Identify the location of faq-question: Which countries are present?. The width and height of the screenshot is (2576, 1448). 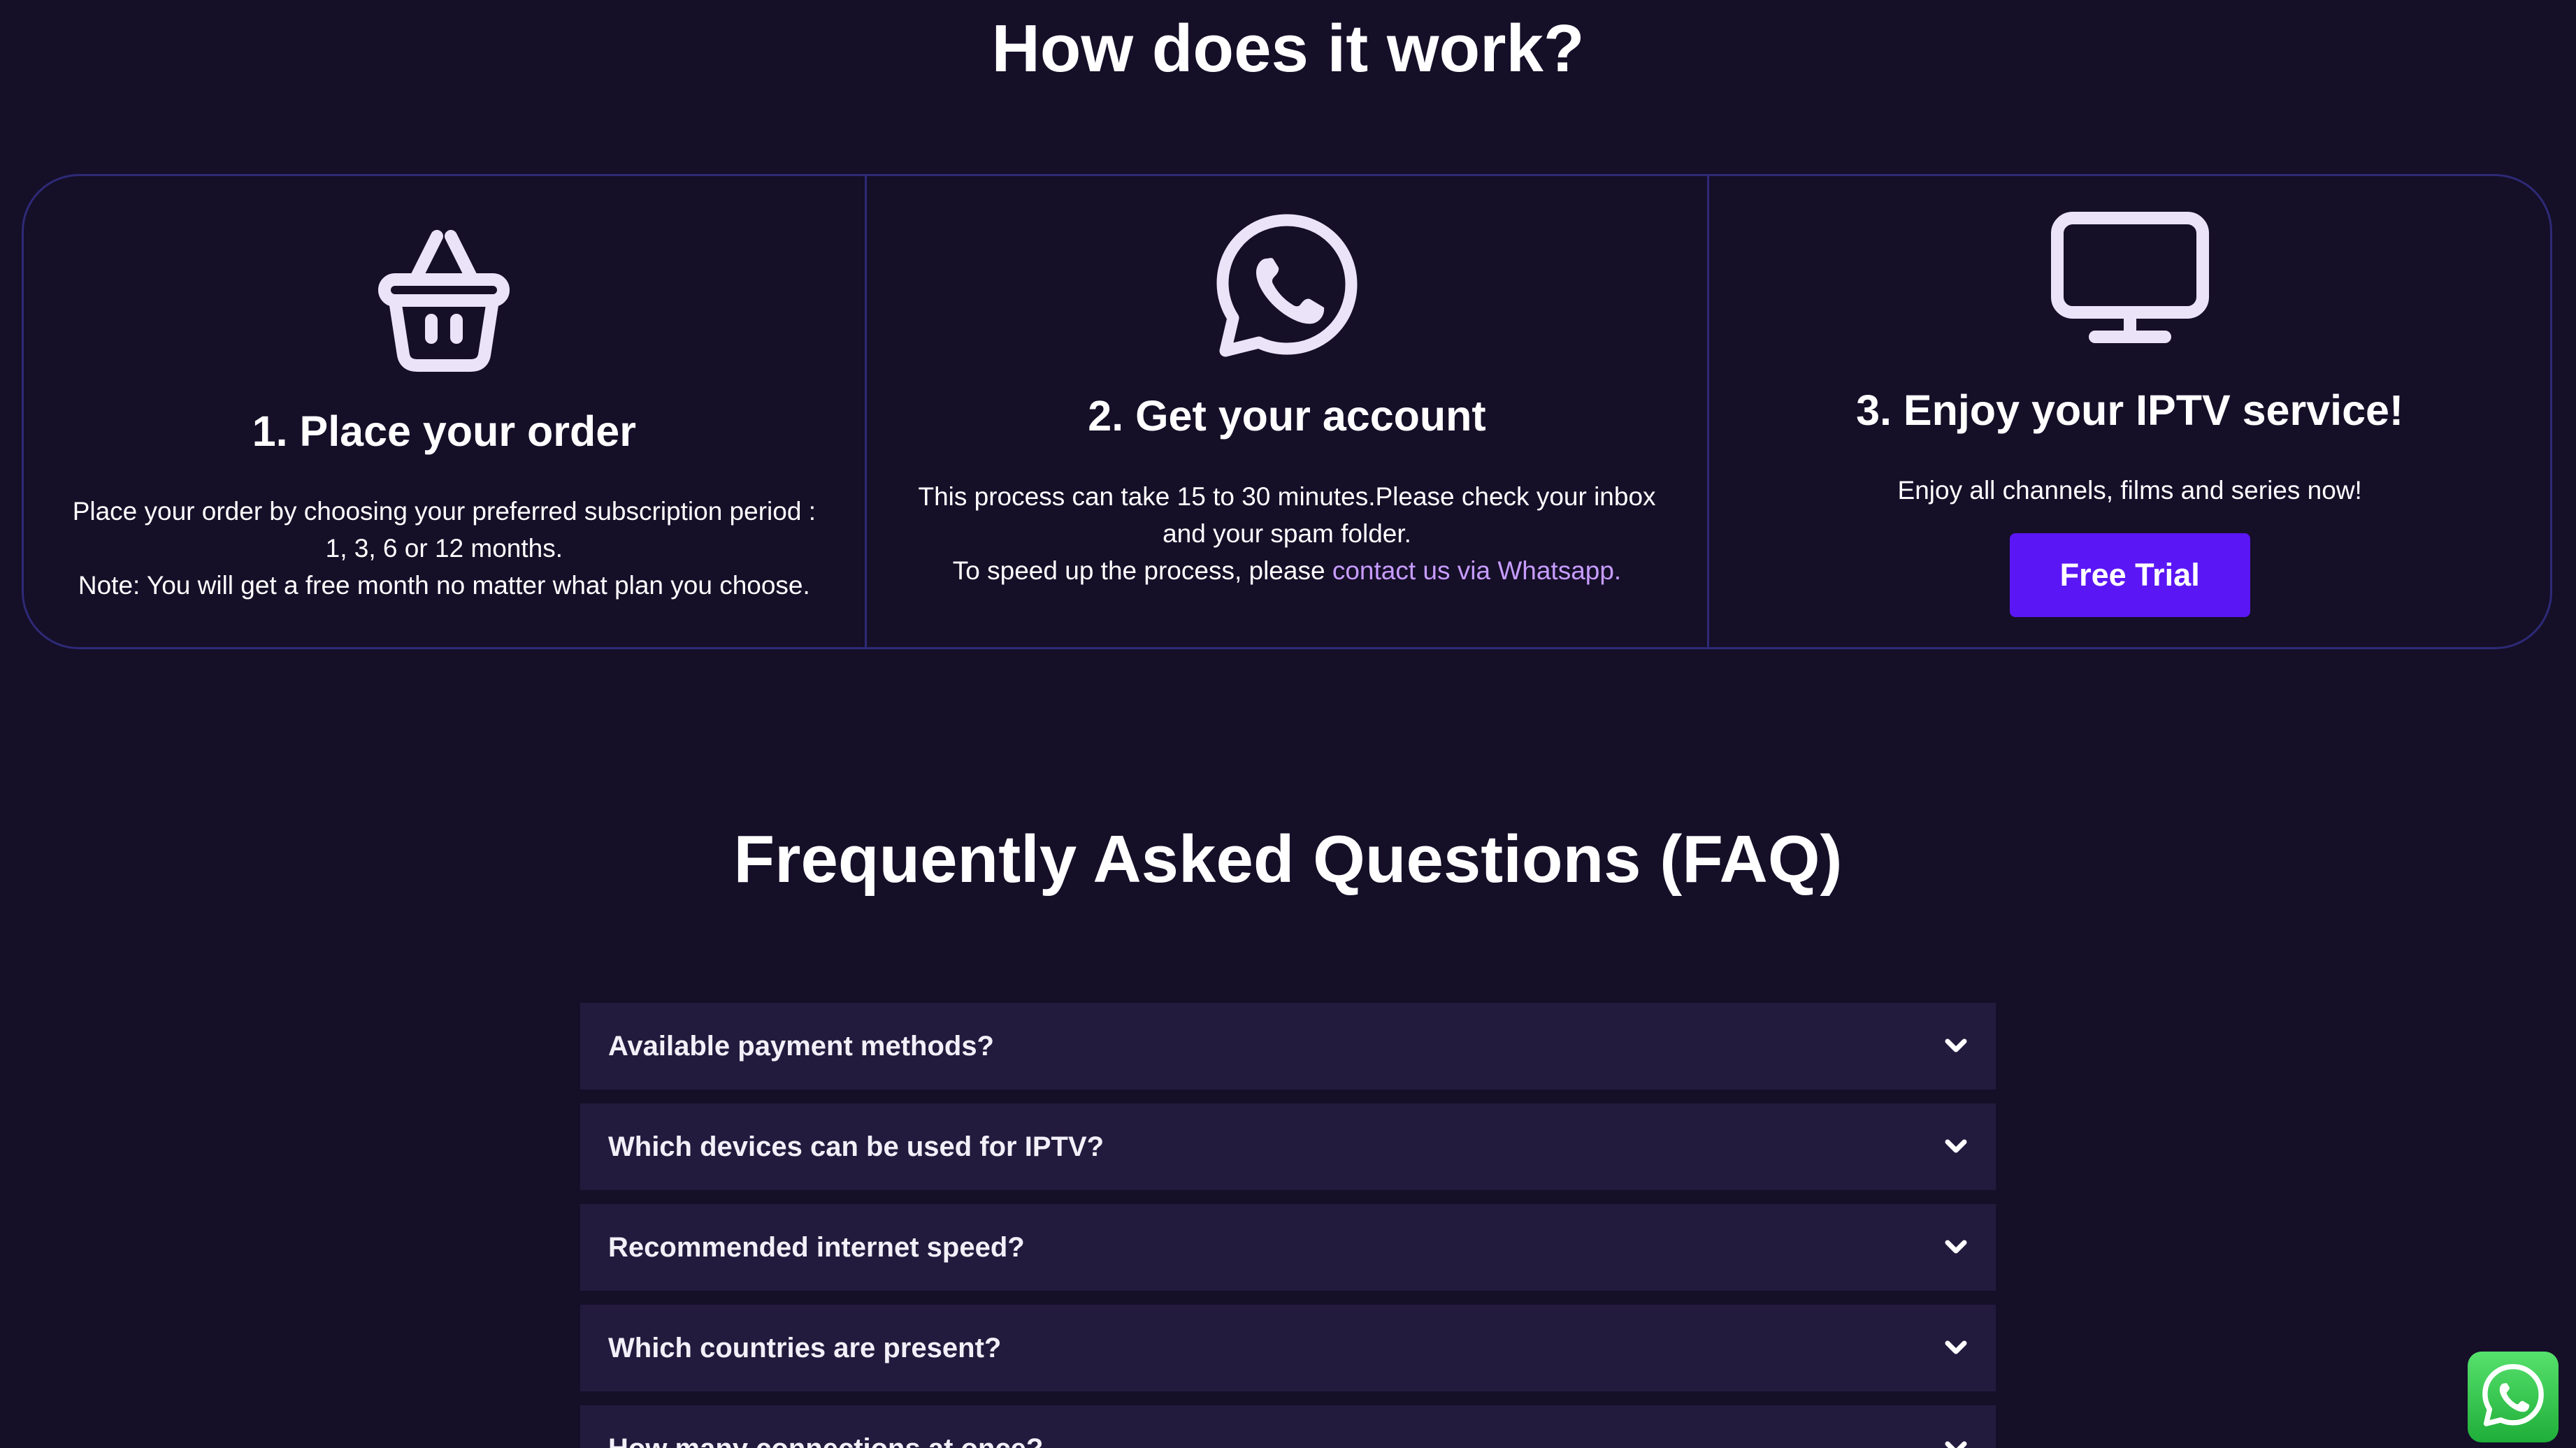
(805, 1348).